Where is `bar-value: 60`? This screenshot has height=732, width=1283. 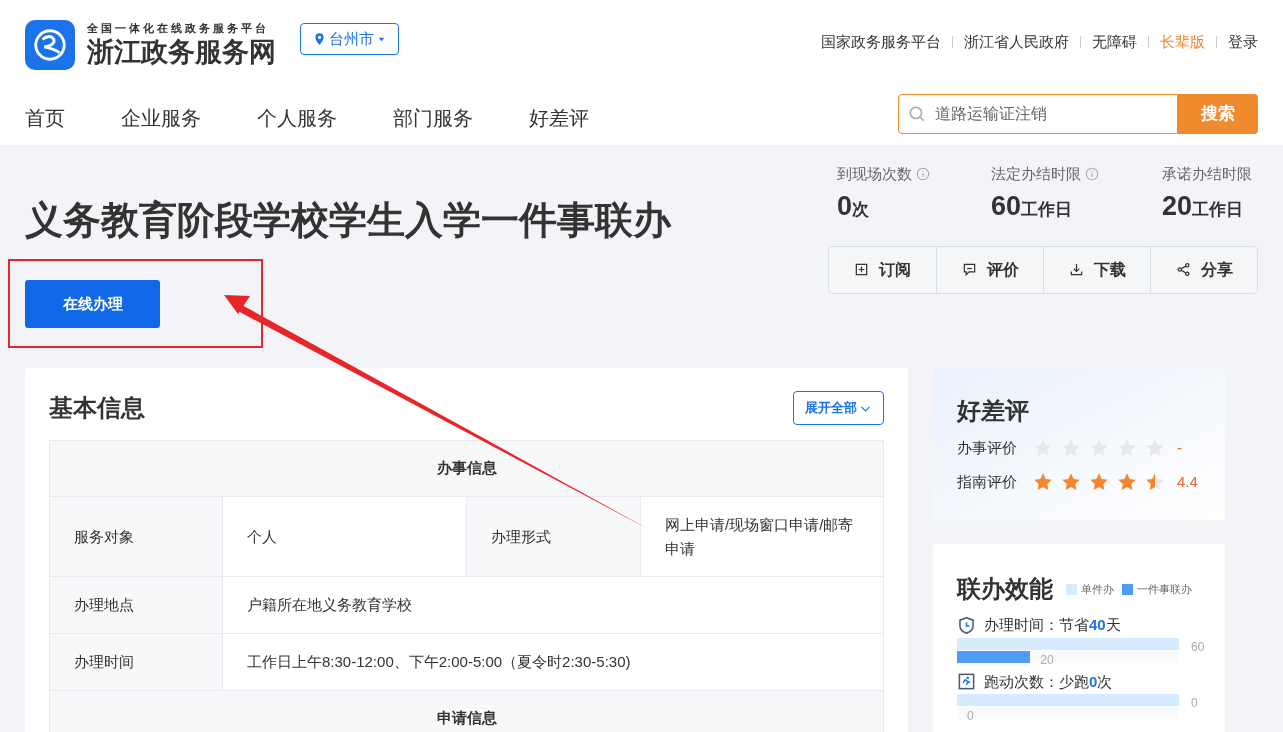 bar-value: 60 is located at coordinates (1198, 646).